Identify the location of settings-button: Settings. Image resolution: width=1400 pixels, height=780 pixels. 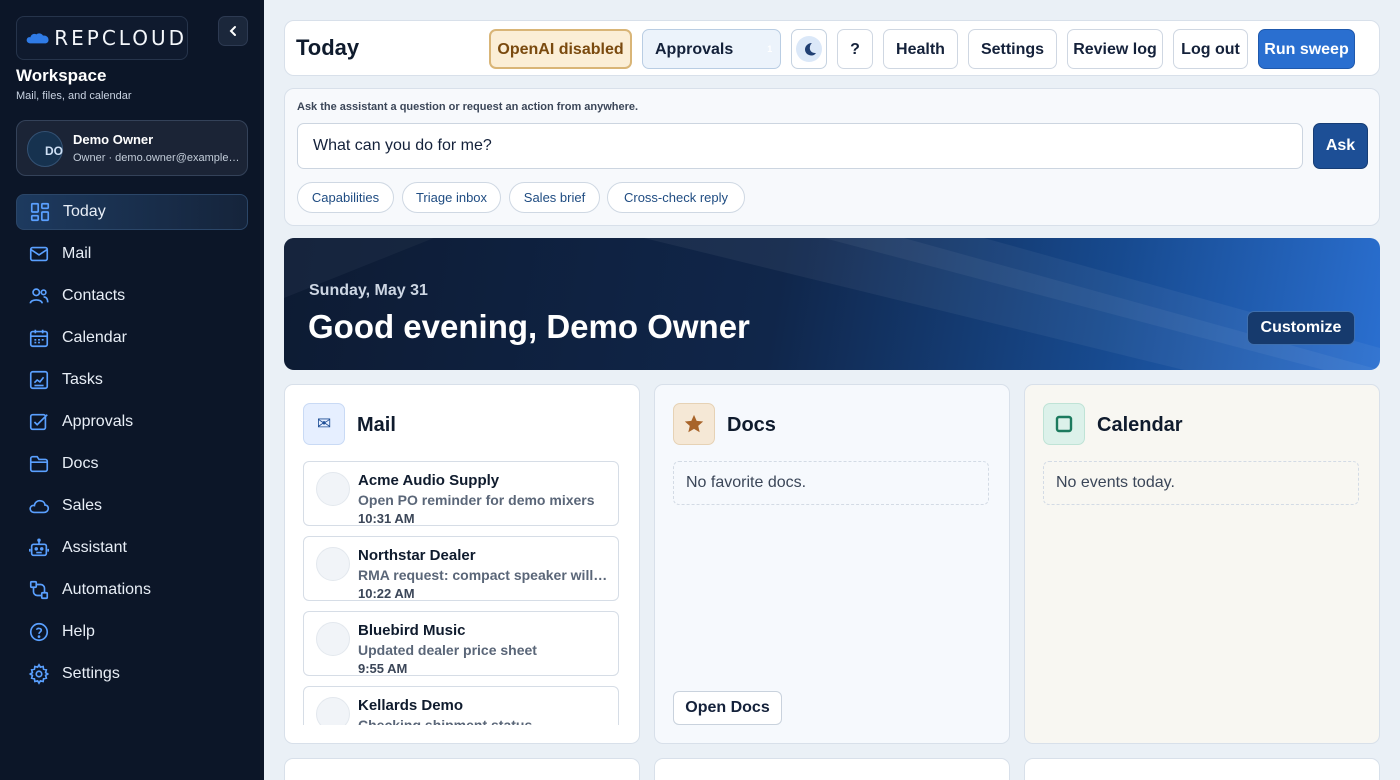
(1012, 49).